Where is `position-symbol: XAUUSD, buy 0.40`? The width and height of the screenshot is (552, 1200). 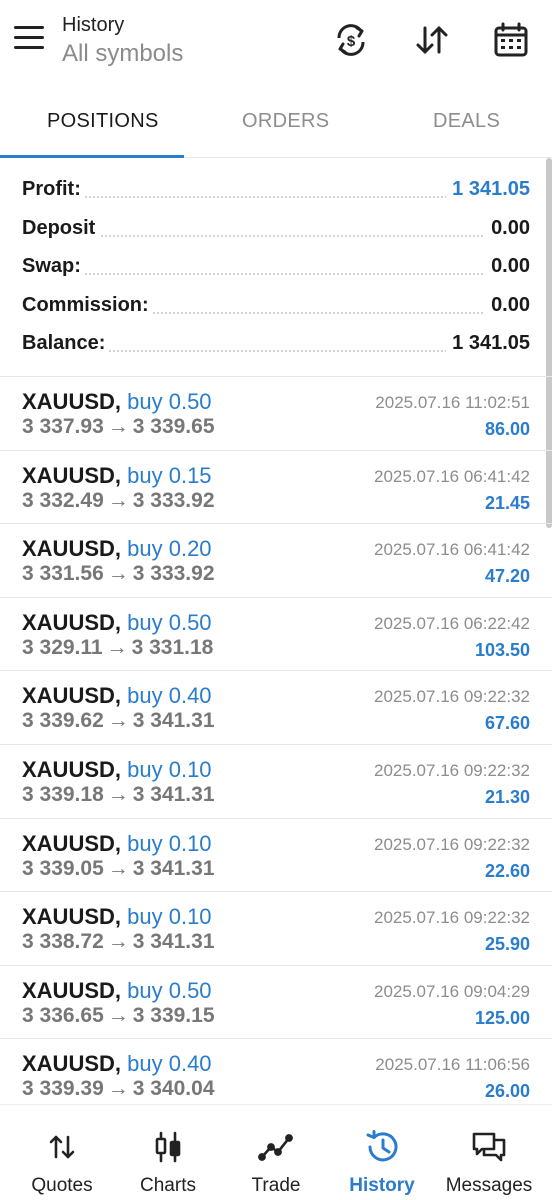
position-symbol: XAUUSD, buy 0.40 is located at coordinates (117, 1064).